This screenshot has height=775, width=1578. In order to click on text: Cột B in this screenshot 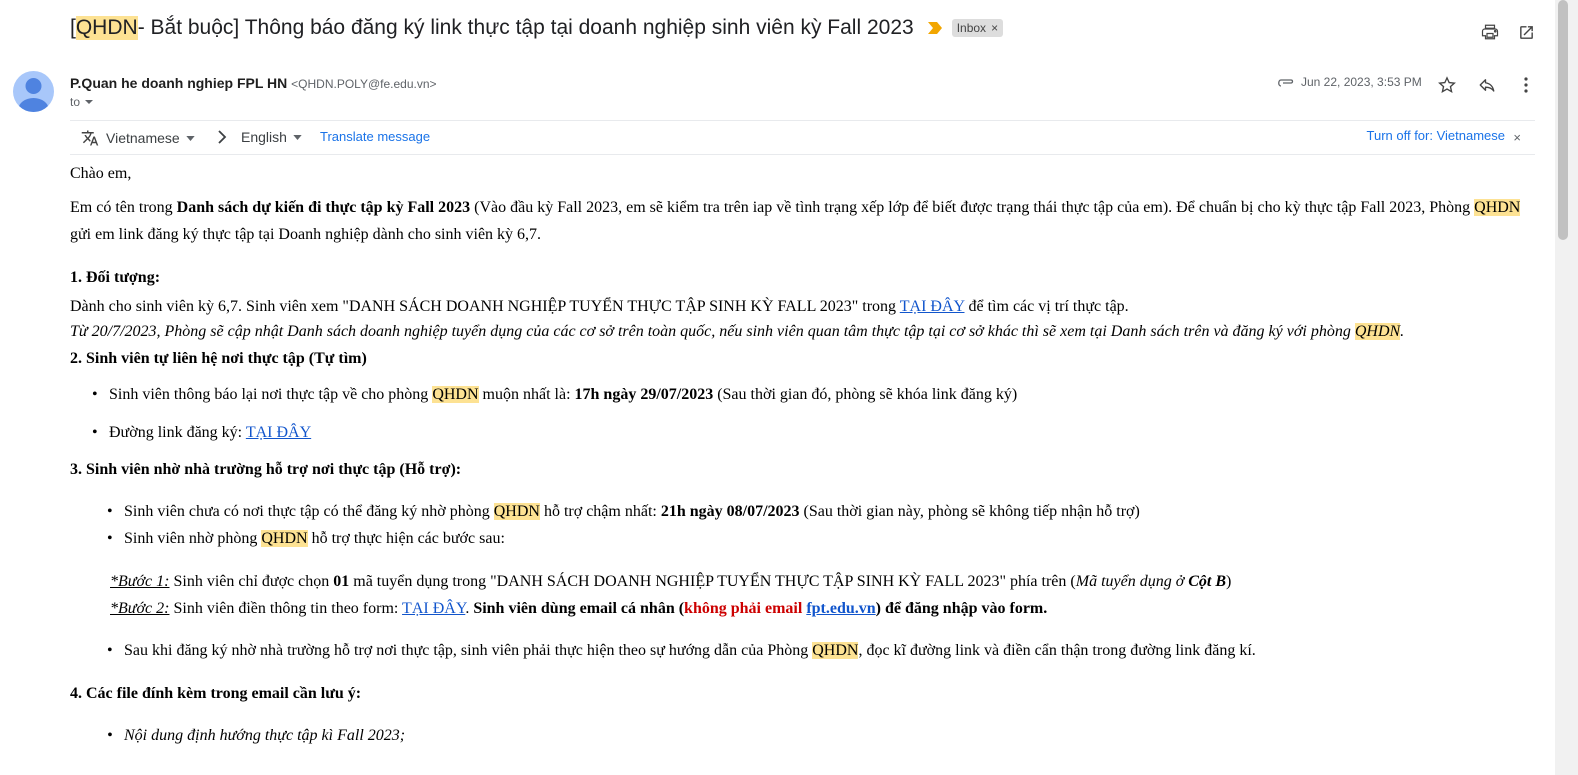, I will do `click(1207, 581)`.